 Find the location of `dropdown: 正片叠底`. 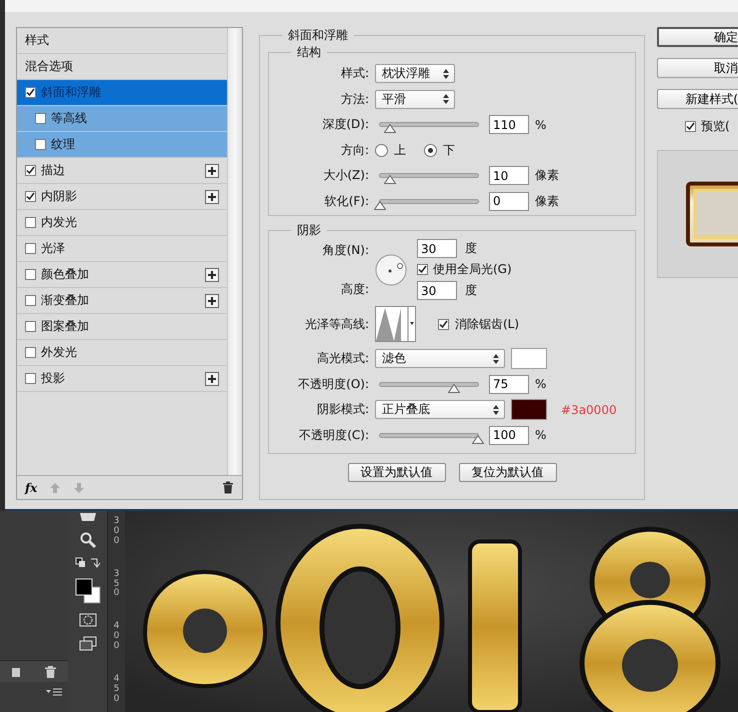

dropdown: 正片叠底 is located at coordinates (440, 410).